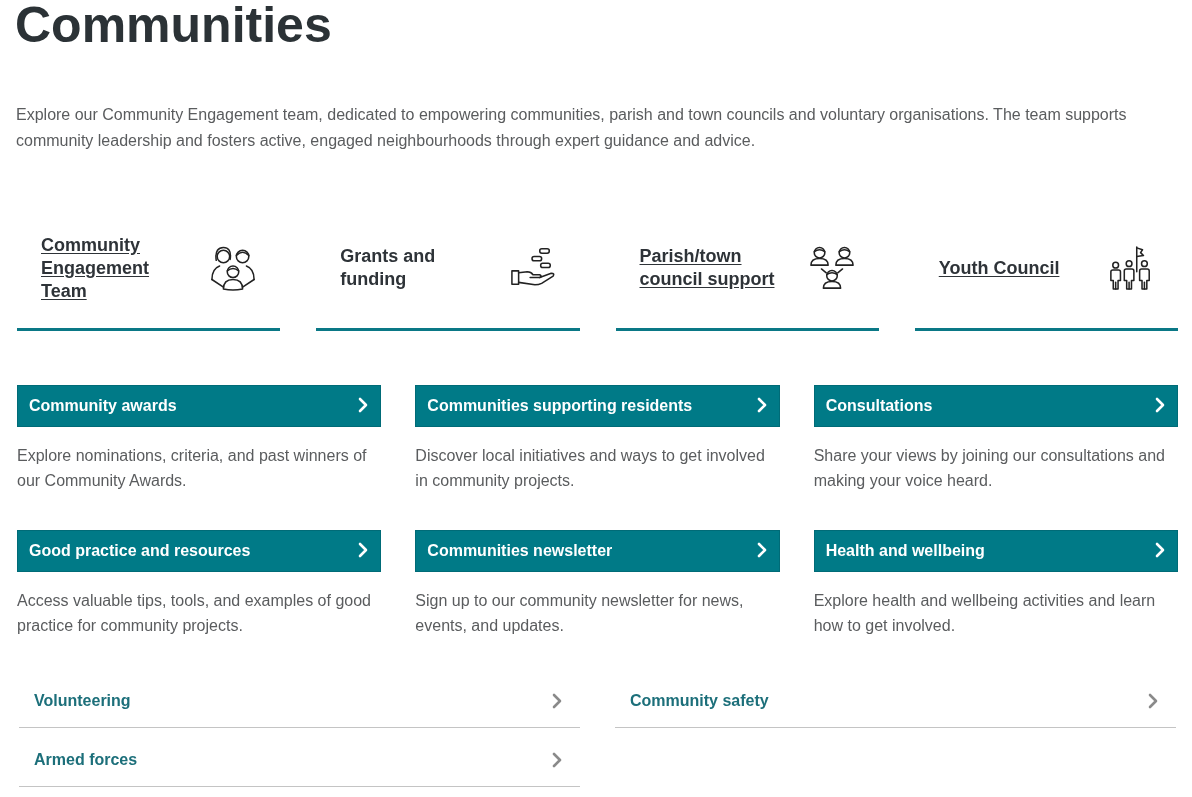 The height and width of the screenshot is (797, 1192). Describe the element at coordinates (173, 25) in the screenshot. I see `page-title: Communities` at that location.